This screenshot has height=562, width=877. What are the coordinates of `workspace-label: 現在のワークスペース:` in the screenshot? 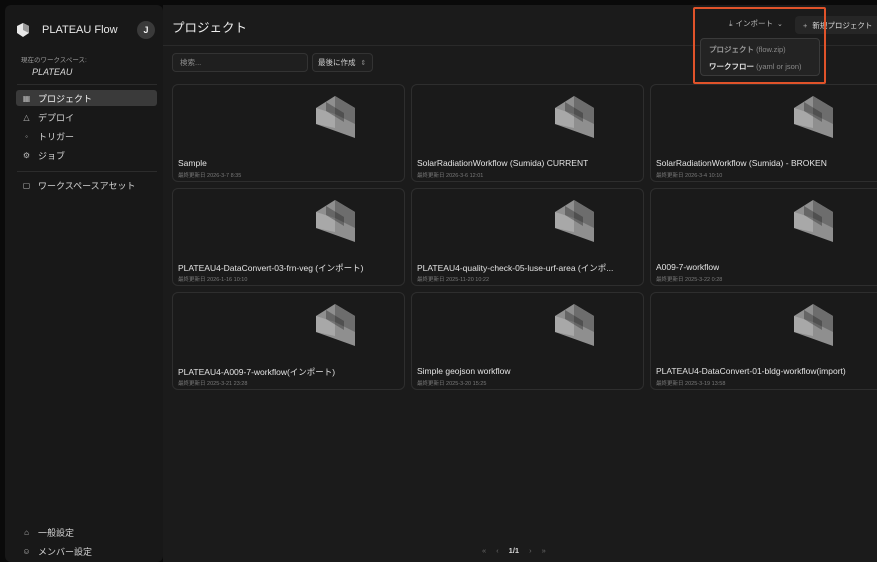 It's located at (54, 60).